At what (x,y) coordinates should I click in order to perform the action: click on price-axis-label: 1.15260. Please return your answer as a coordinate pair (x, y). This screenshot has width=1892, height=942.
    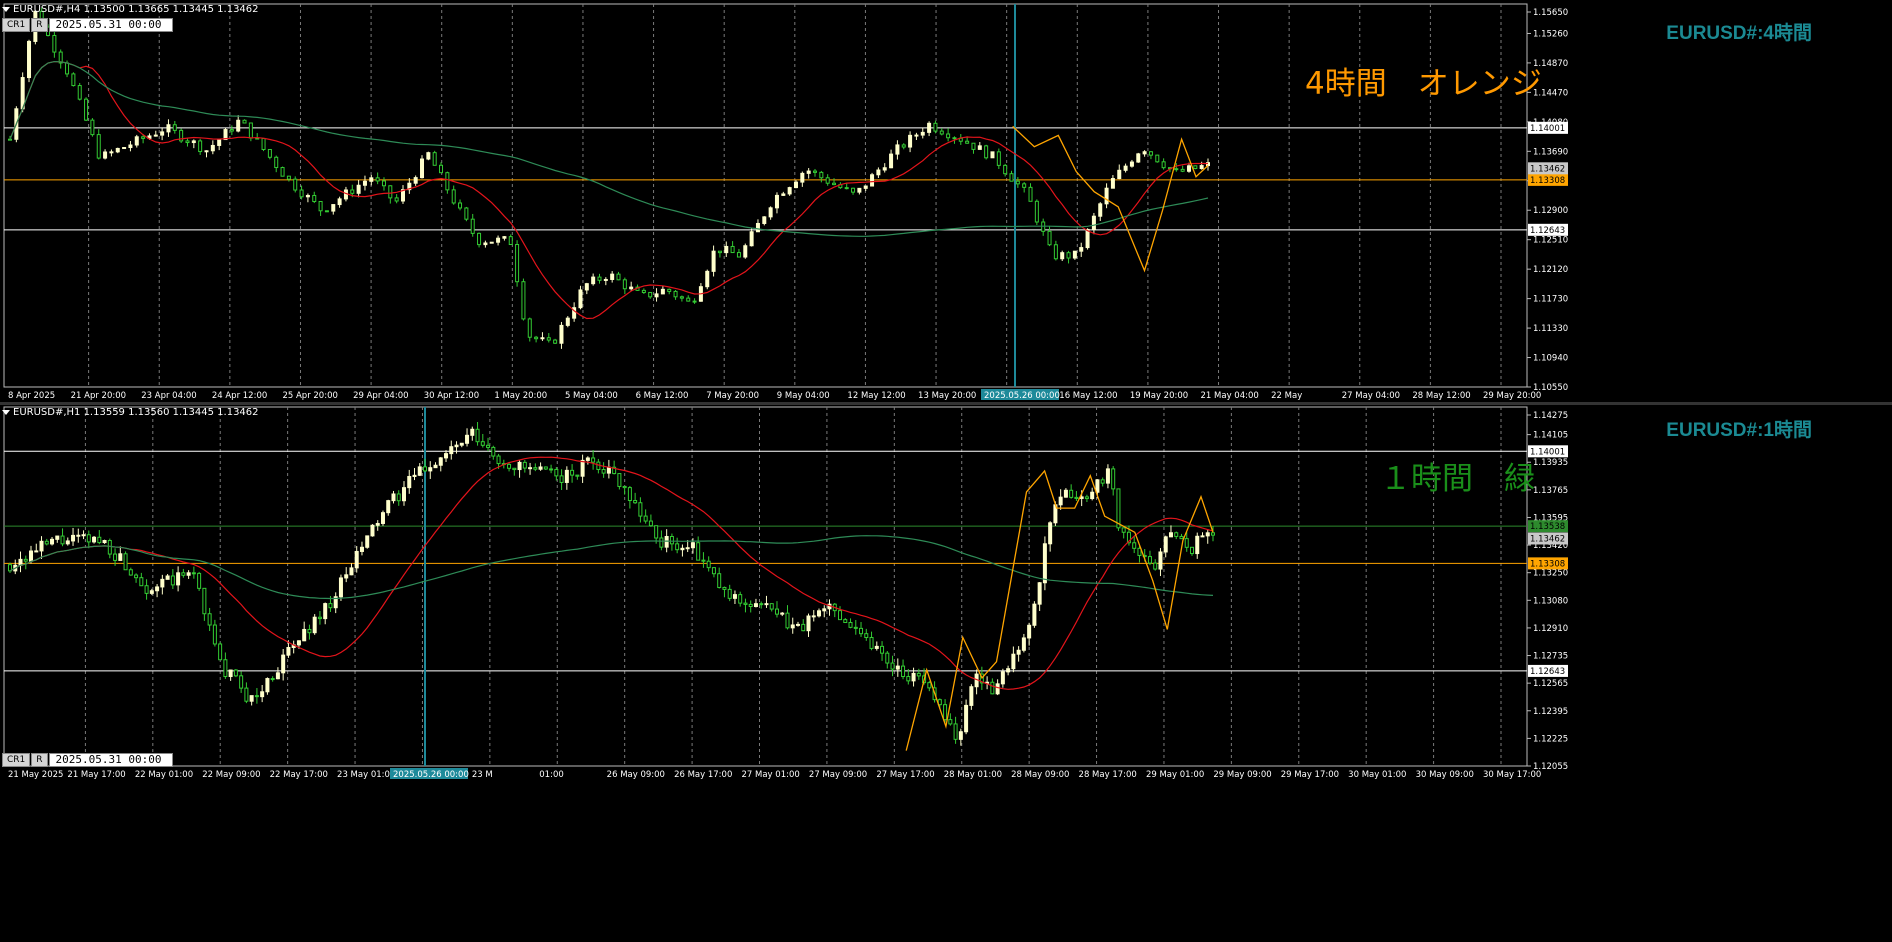
    Looking at the image, I should click on (1550, 34).